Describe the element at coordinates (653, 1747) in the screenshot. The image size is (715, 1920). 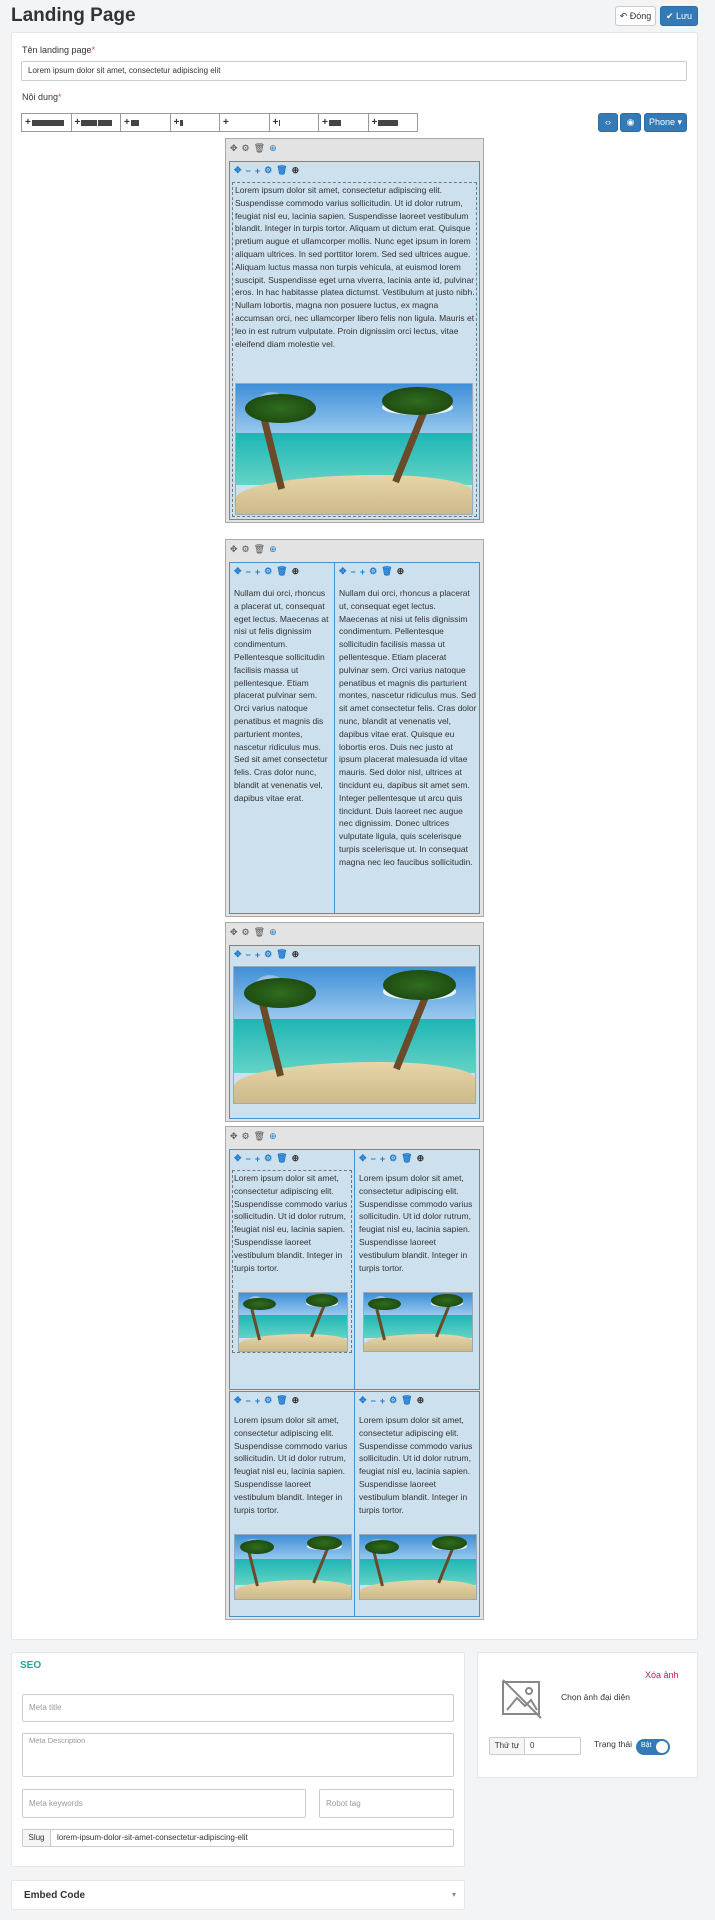
I see `status-toggle: Bật` at that location.